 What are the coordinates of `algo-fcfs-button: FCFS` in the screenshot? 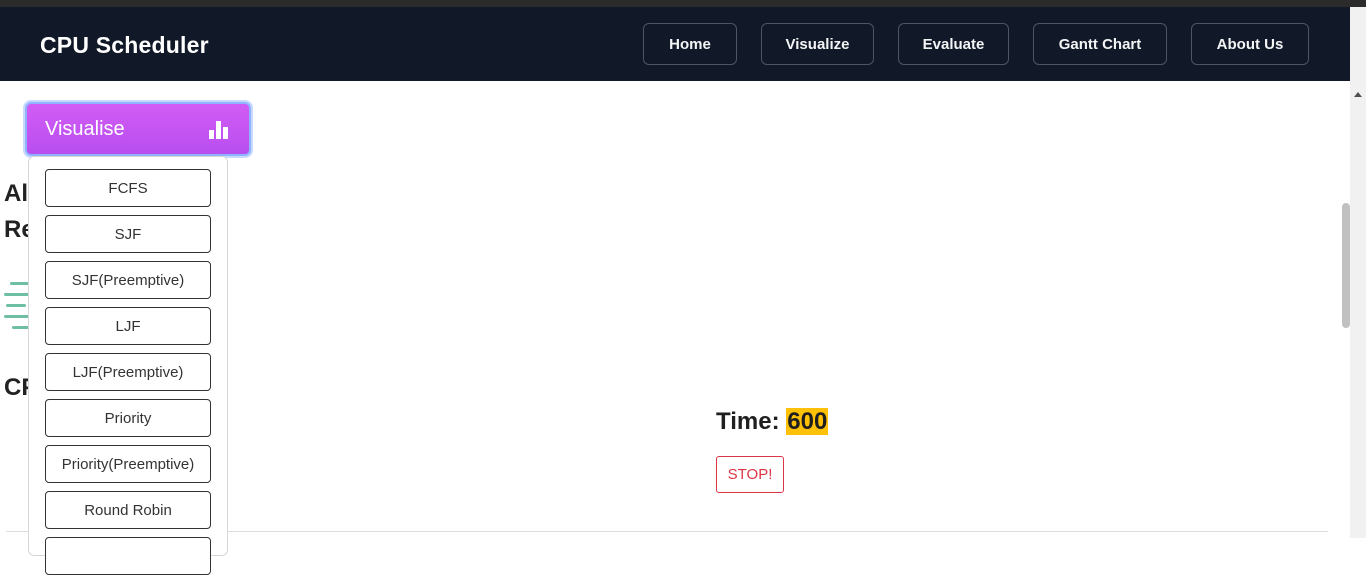 It's located at (128, 188).